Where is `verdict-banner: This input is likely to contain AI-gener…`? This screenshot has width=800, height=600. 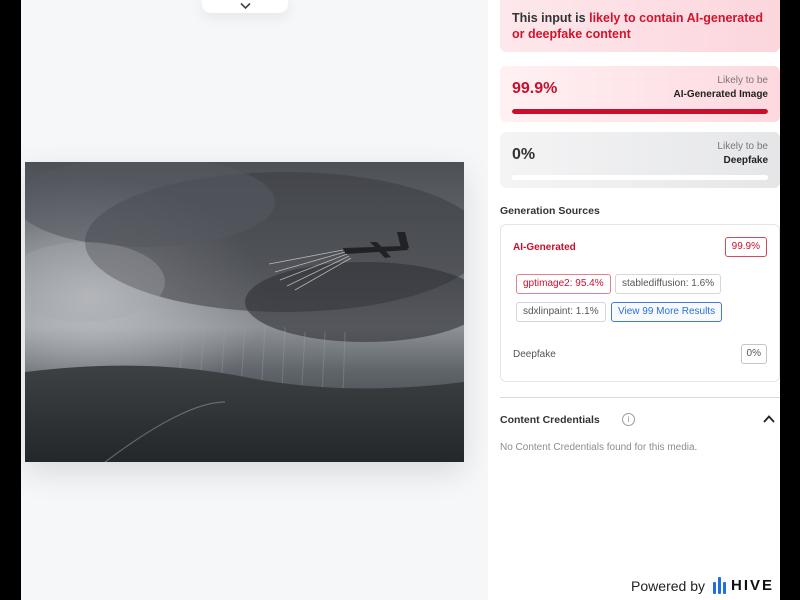 verdict-banner: This input is likely to contain AI-gener… is located at coordinates (640, 26).